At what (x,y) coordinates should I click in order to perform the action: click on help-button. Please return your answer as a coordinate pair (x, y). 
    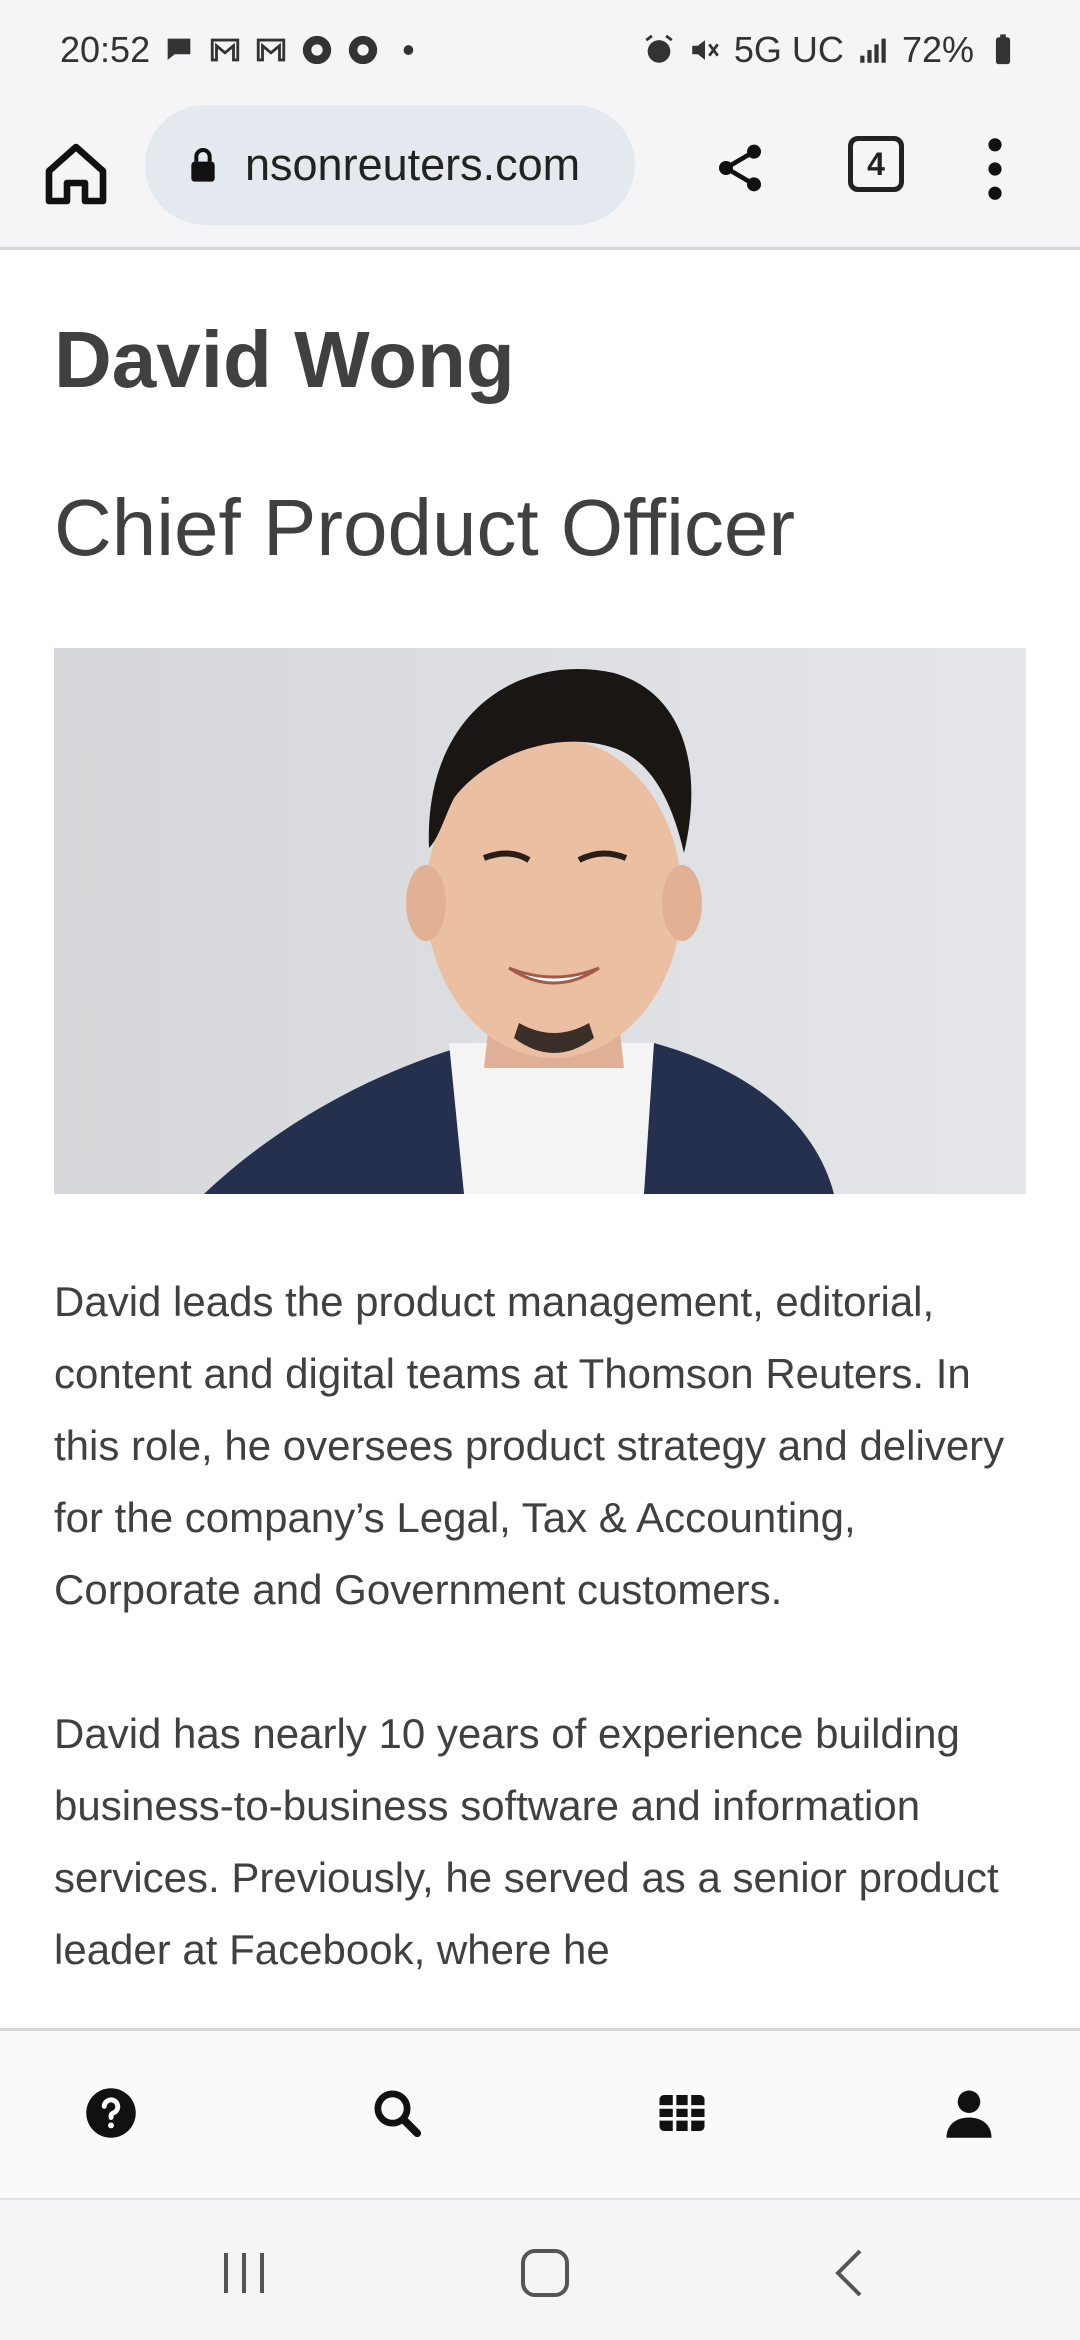
    Looking at the image, I should click on (111, 2113).